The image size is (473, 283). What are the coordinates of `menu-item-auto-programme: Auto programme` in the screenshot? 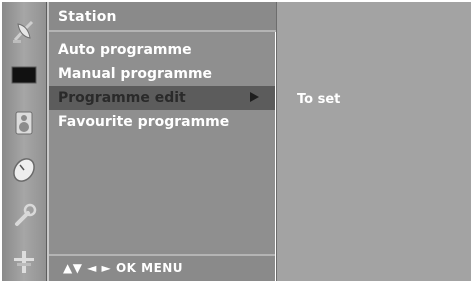 It's located at (162, 50).